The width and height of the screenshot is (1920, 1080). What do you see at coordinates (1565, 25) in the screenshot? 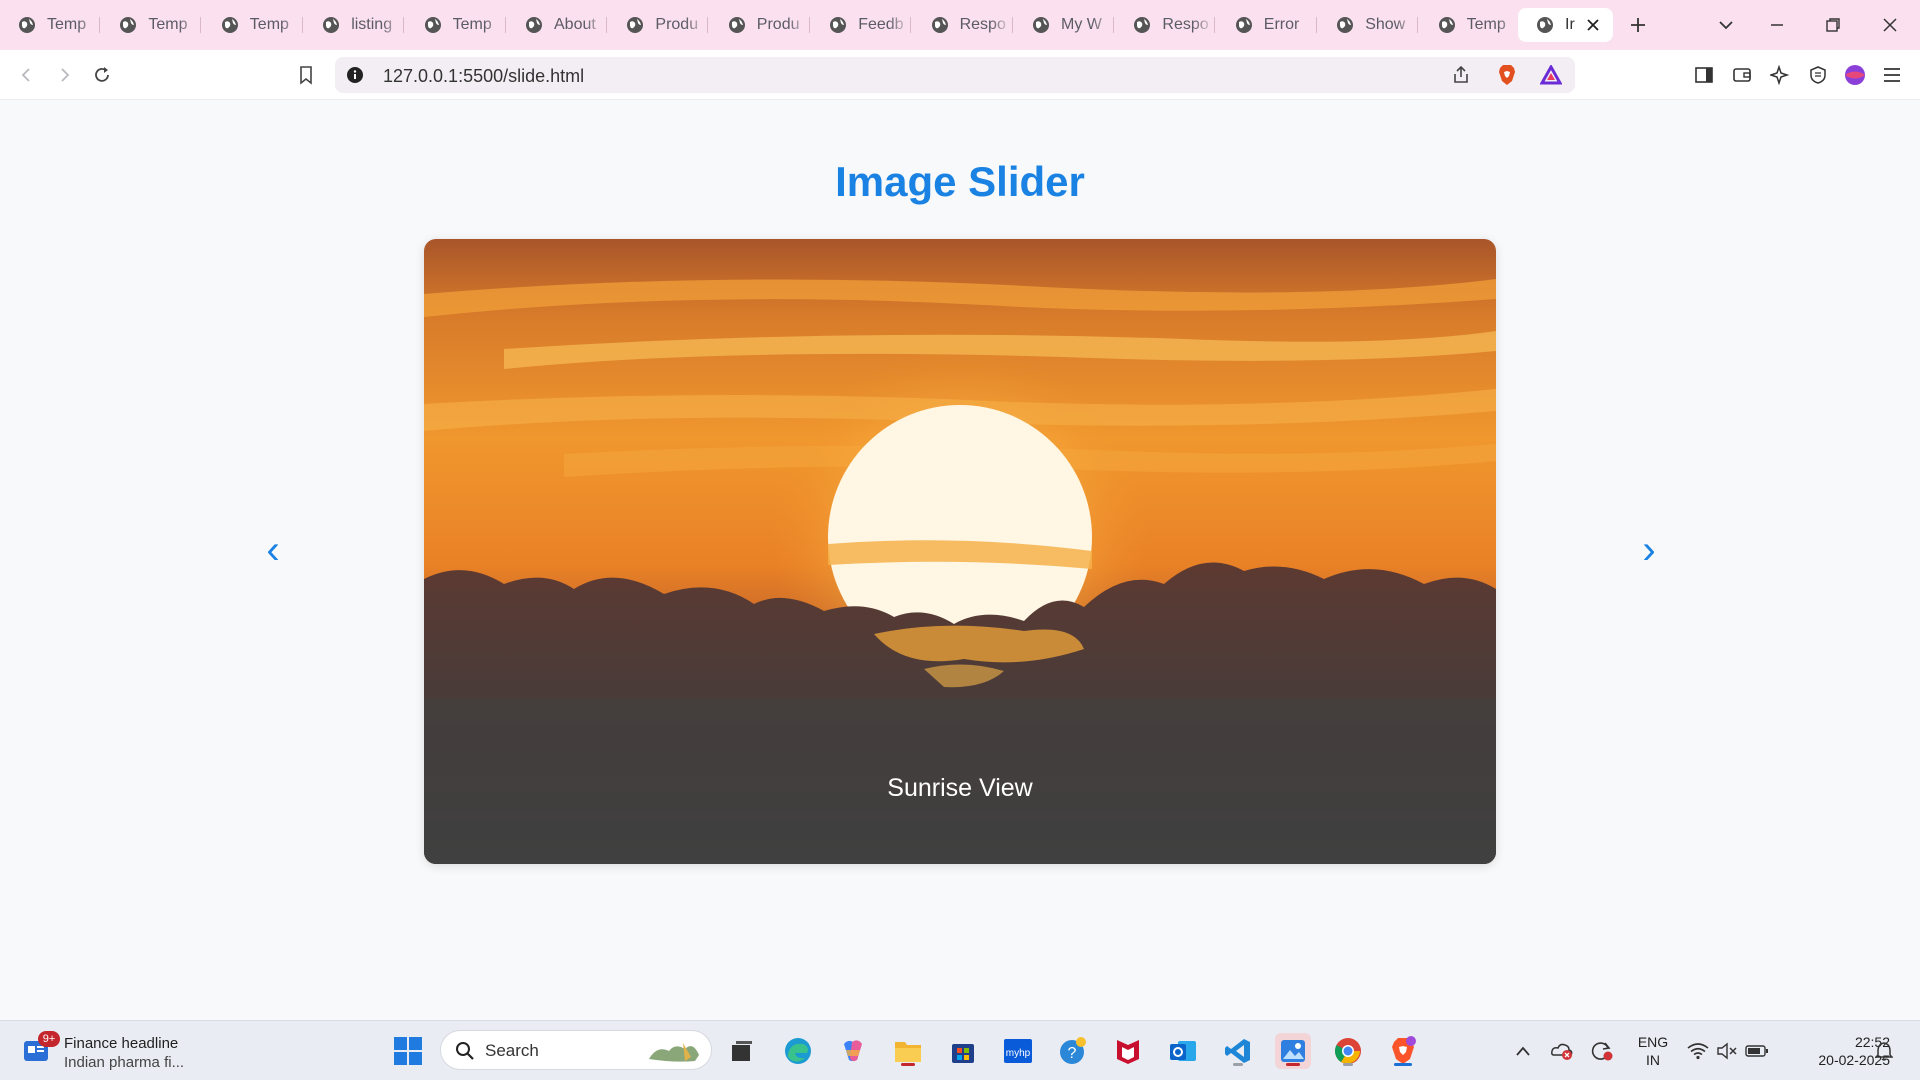
I see `tab-active: Ir` at bounding box center [1565, 25].